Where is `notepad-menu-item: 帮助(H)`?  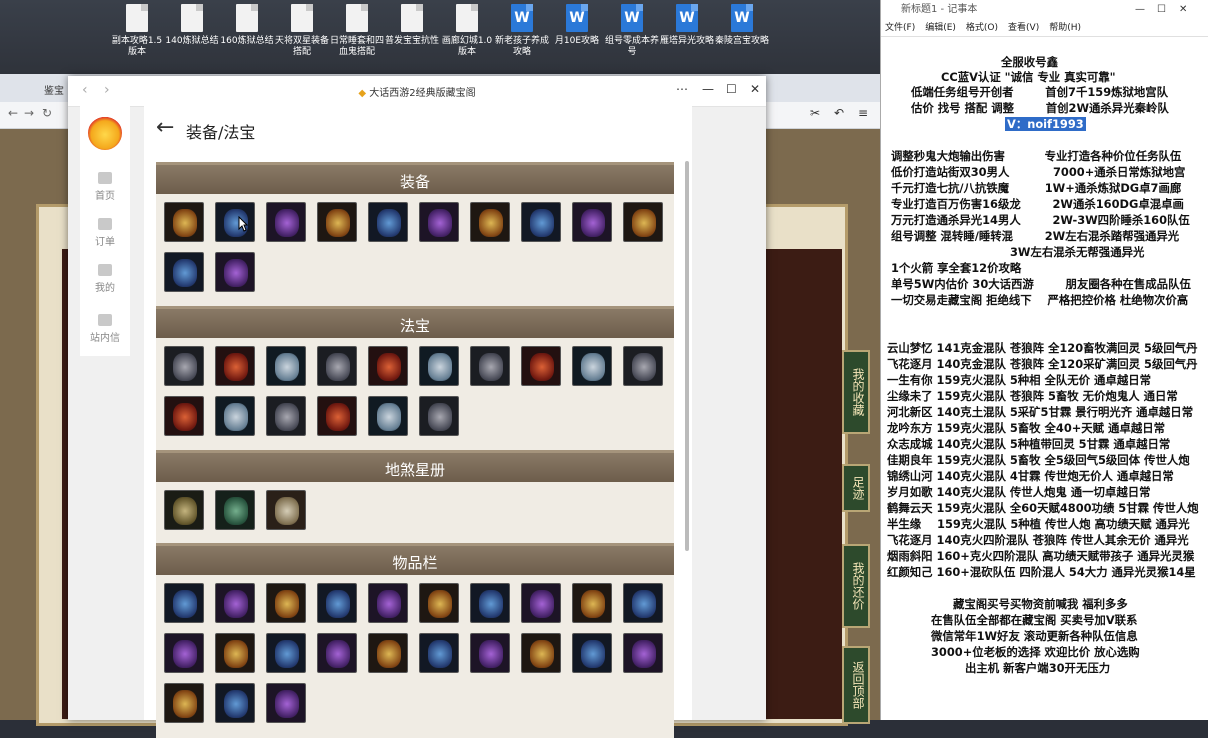 notepad-menu-item: 帮助(H) is located at coordinates (1065, 28).